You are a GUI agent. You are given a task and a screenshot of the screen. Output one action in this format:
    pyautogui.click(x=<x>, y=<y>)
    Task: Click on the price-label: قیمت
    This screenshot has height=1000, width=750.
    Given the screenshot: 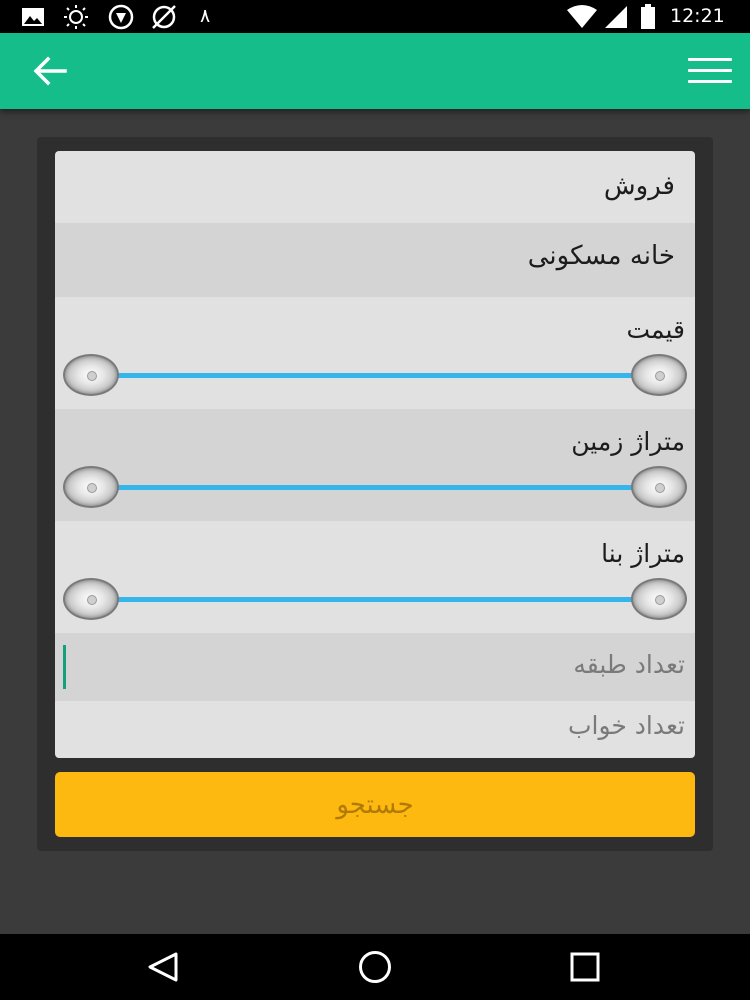 What is the action you would take?
    pyautogui.click(x=656, y=329)
    